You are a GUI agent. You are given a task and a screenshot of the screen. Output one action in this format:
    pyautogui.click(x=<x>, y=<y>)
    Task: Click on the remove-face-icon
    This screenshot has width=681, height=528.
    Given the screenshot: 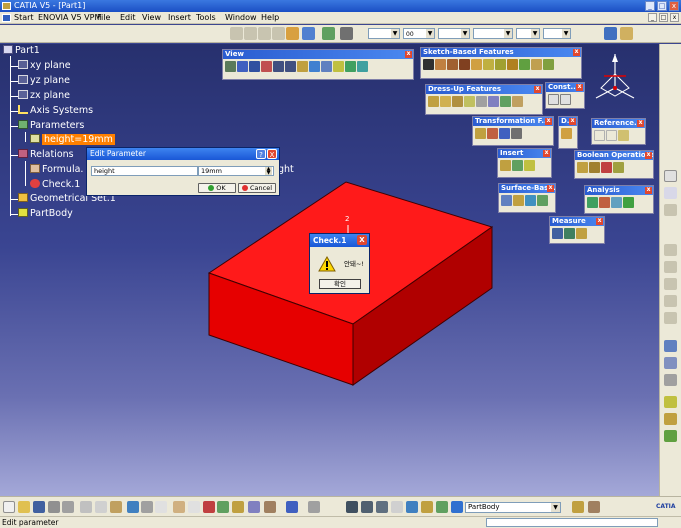 What is the action you would take?
    pyautogui.click(x=505, y=101)
    